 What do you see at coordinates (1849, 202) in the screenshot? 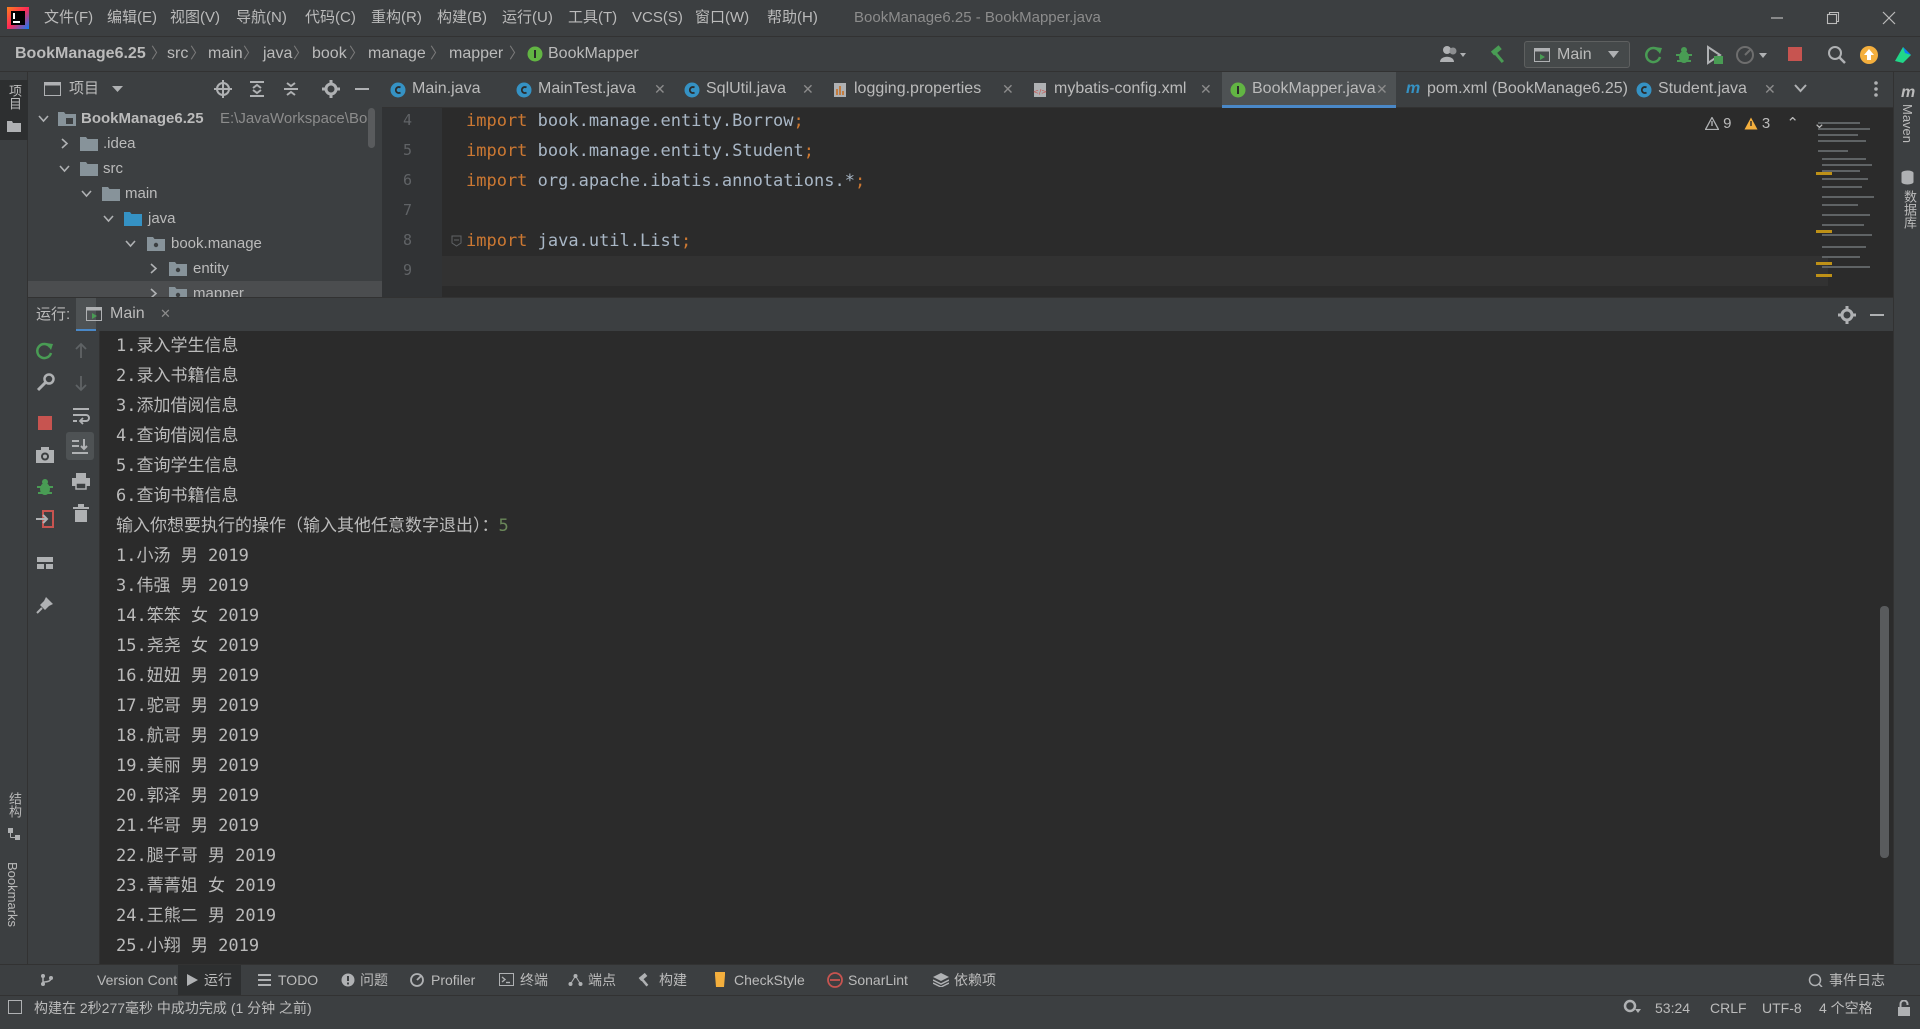
I see `code-minimap` at bounding box center [1849, 202].